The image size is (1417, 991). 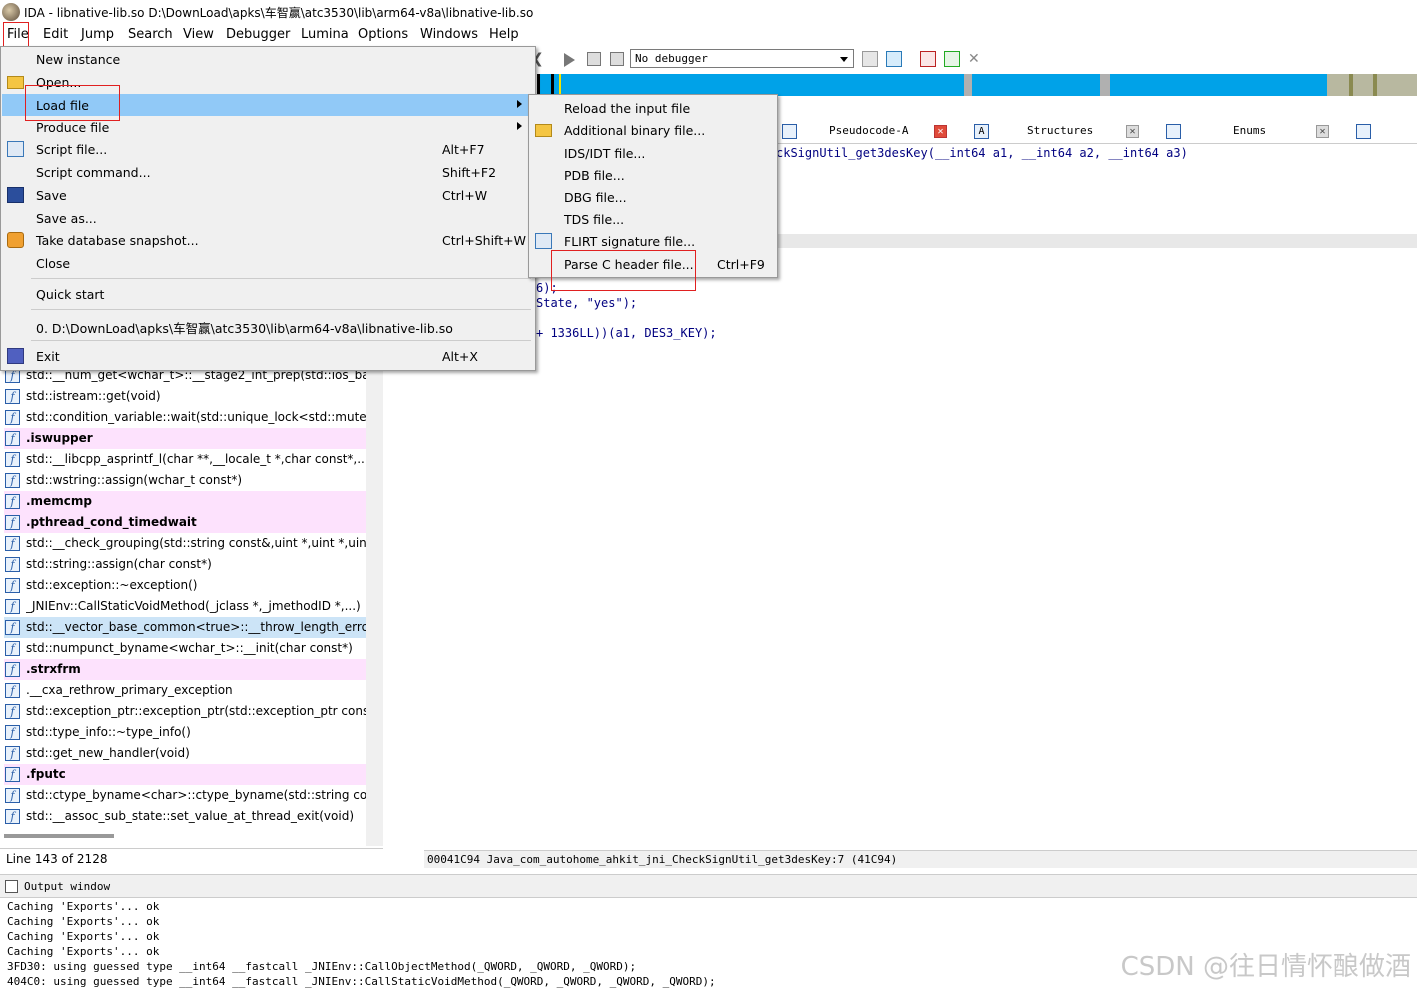 What do you see at coordinates (59, 836) in the screenshot?
I see `functions-hscroll-thumb` at bounding box center [59, 836].